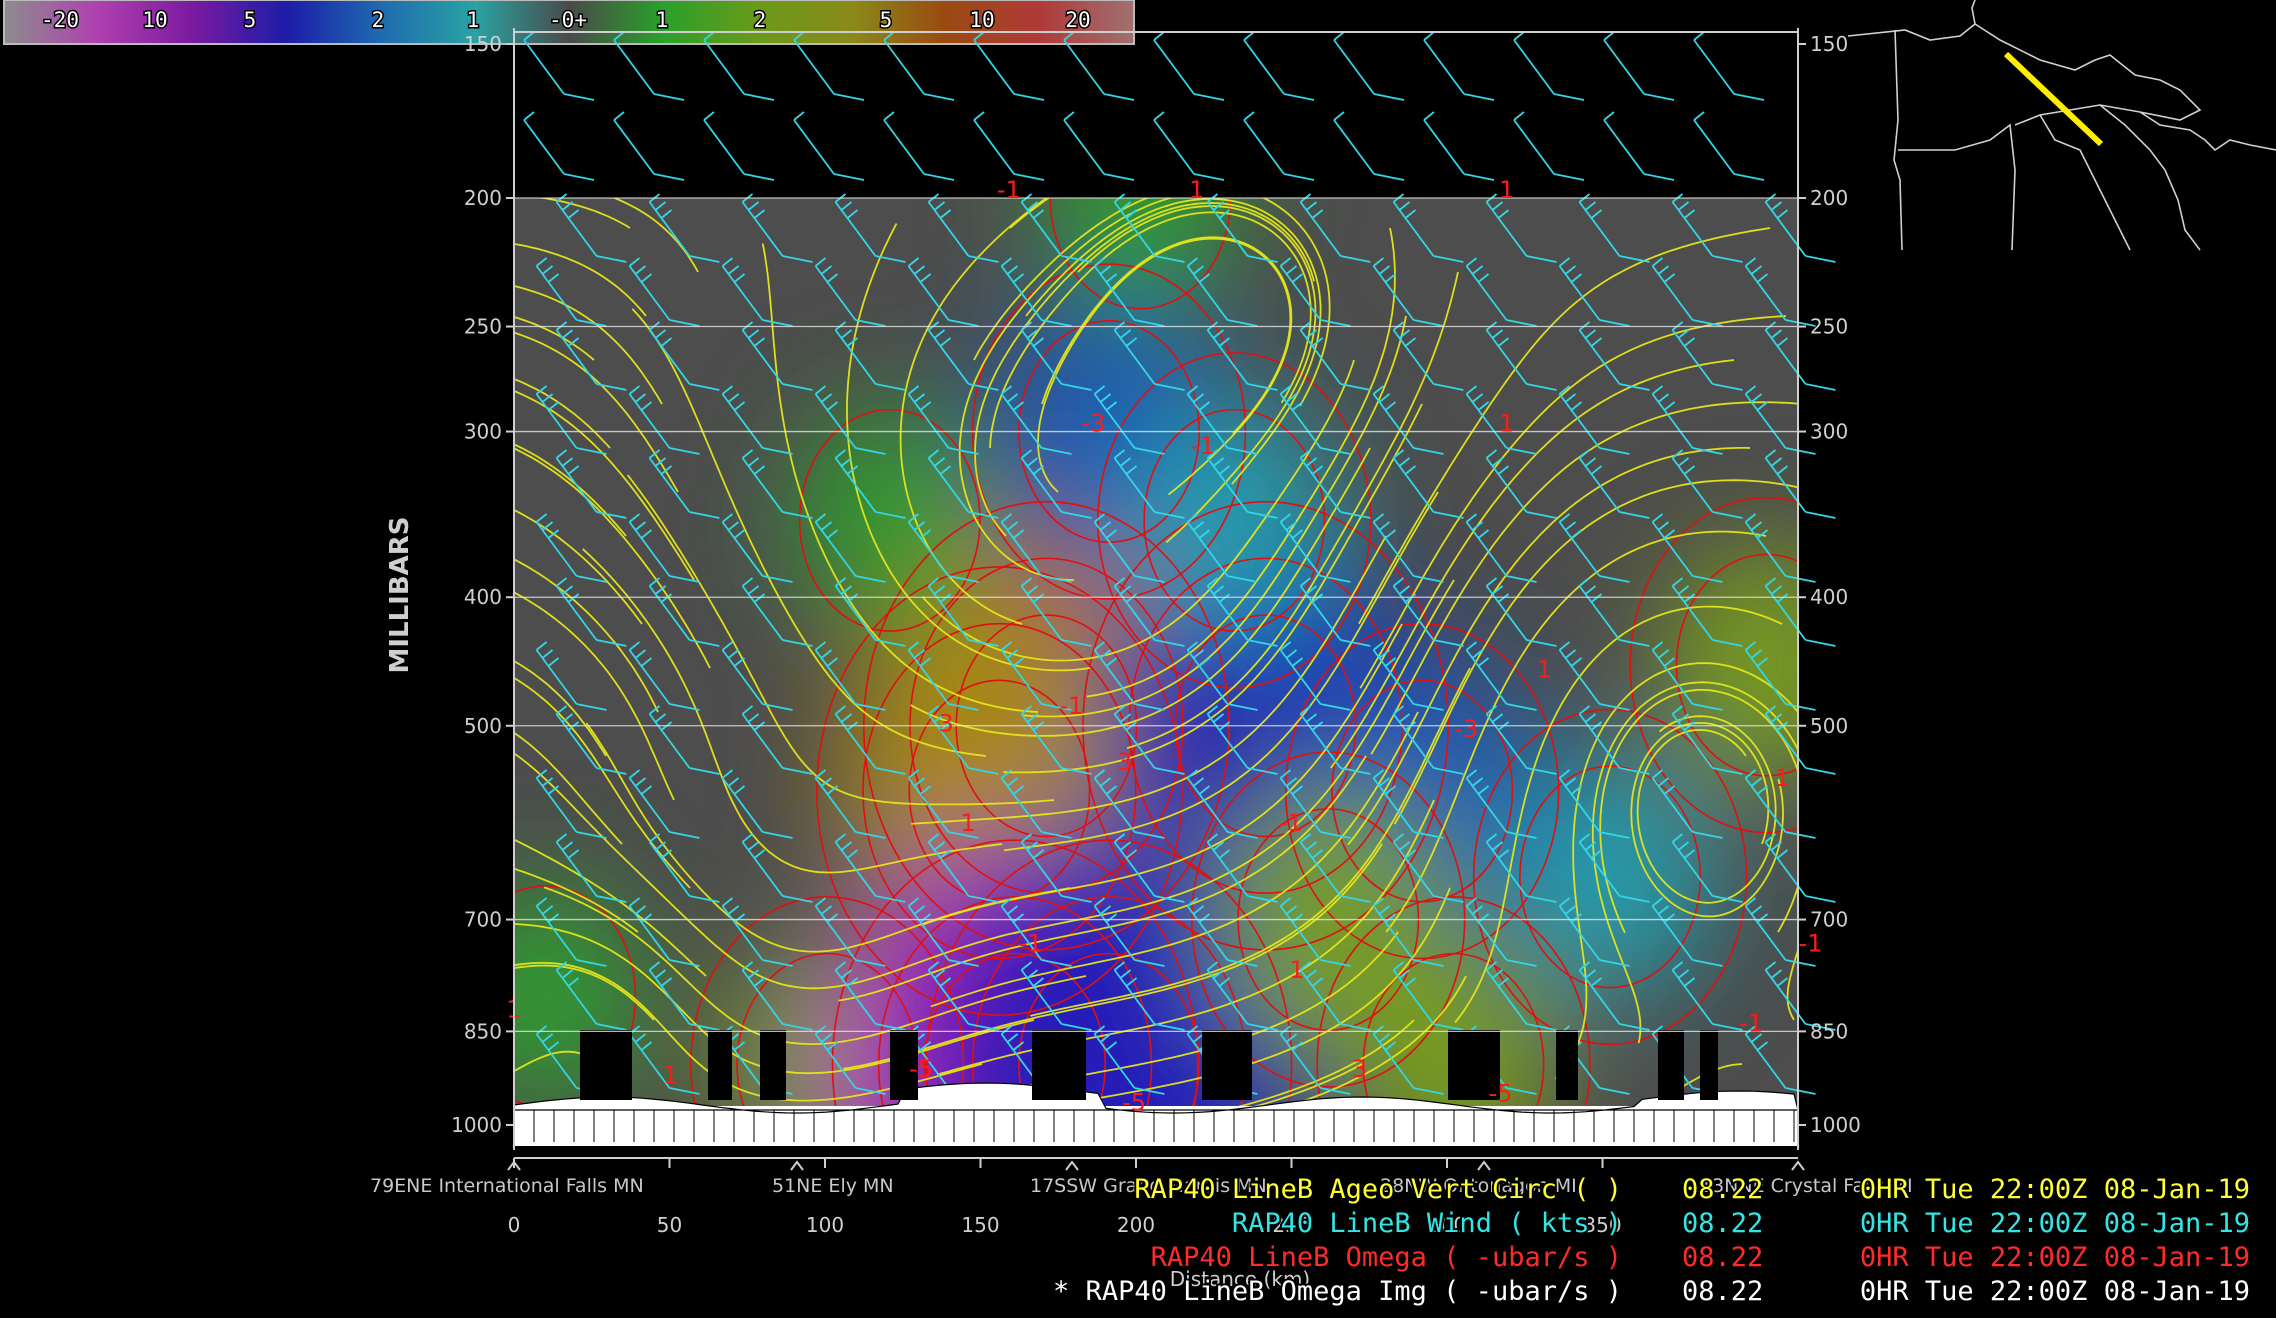  Describe the element at coordinates (2207, 131) in the screenshot. I see `map-lake-huron-shore` at that location.